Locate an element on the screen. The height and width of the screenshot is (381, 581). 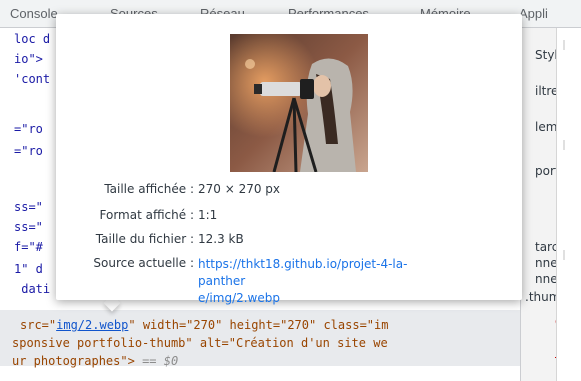
displayed-size-label: Taille affichée : is located at coordinates (149, 189).